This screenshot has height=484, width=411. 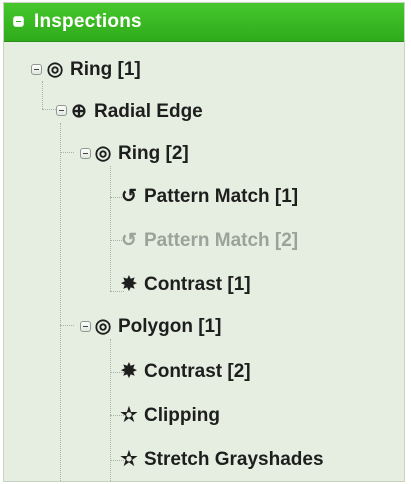 What do you see at coordinates (148, 111) in the screenshot?
I see `tree-node-label: Radial Edge` at bounding box center [148, 111].